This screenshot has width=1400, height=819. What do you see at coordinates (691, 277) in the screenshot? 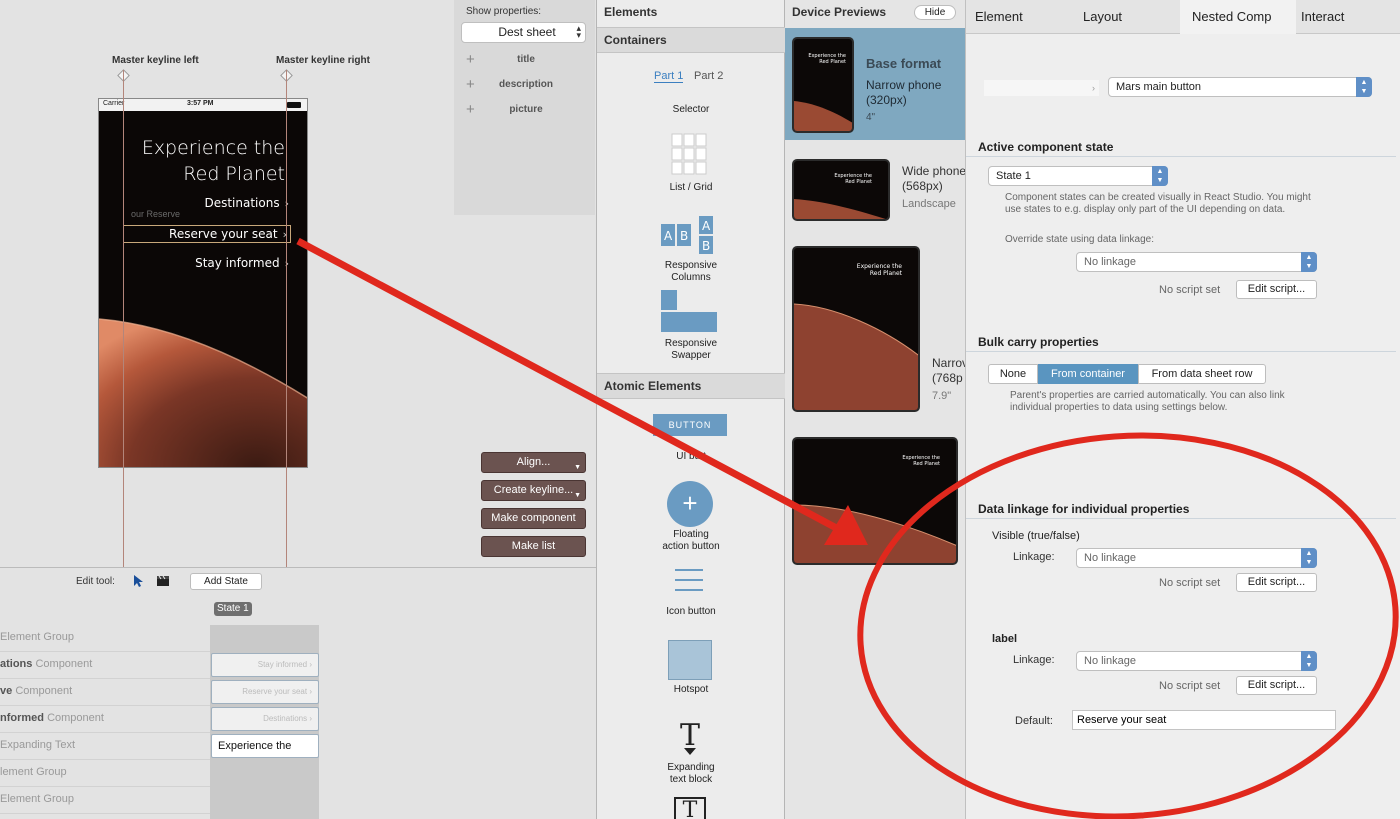
I see `responsive-columns-label-2: Columns` at bounding box center [691, 277].